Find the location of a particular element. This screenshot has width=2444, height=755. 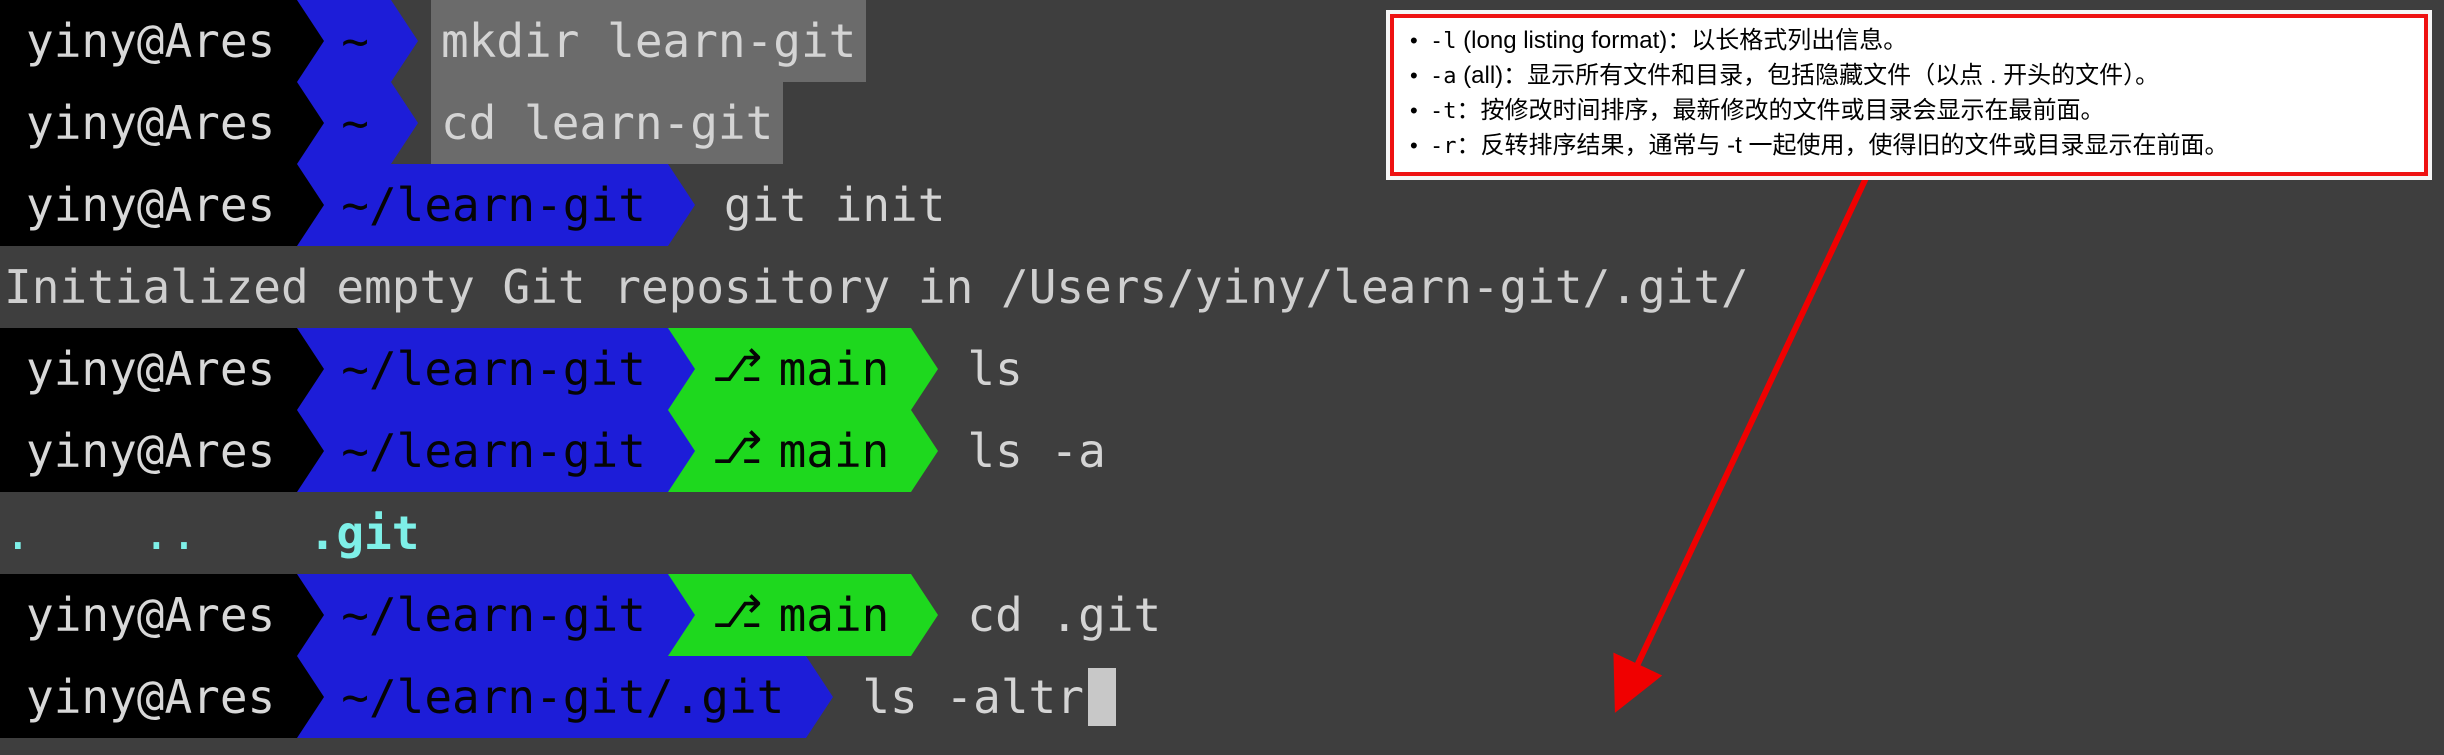

flag-code: -a is located at coordinates (1443, 76).